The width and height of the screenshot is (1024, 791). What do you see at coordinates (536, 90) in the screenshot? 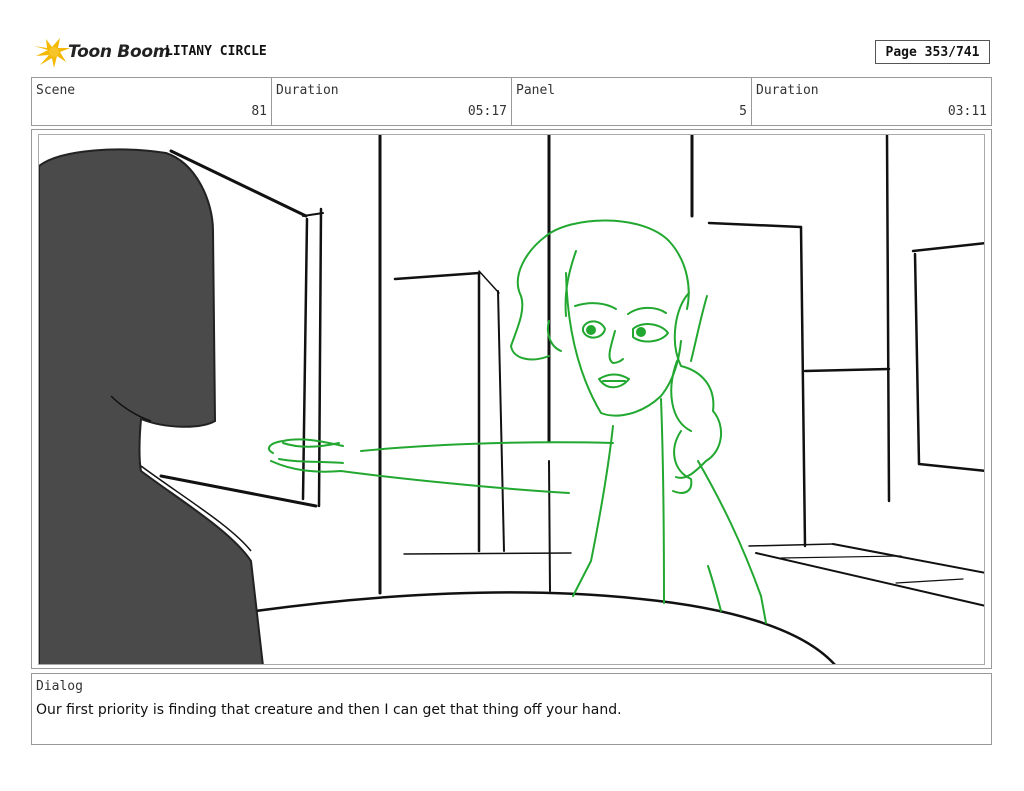
I see `panel-label: Panel` at bounding box center [536, 90].